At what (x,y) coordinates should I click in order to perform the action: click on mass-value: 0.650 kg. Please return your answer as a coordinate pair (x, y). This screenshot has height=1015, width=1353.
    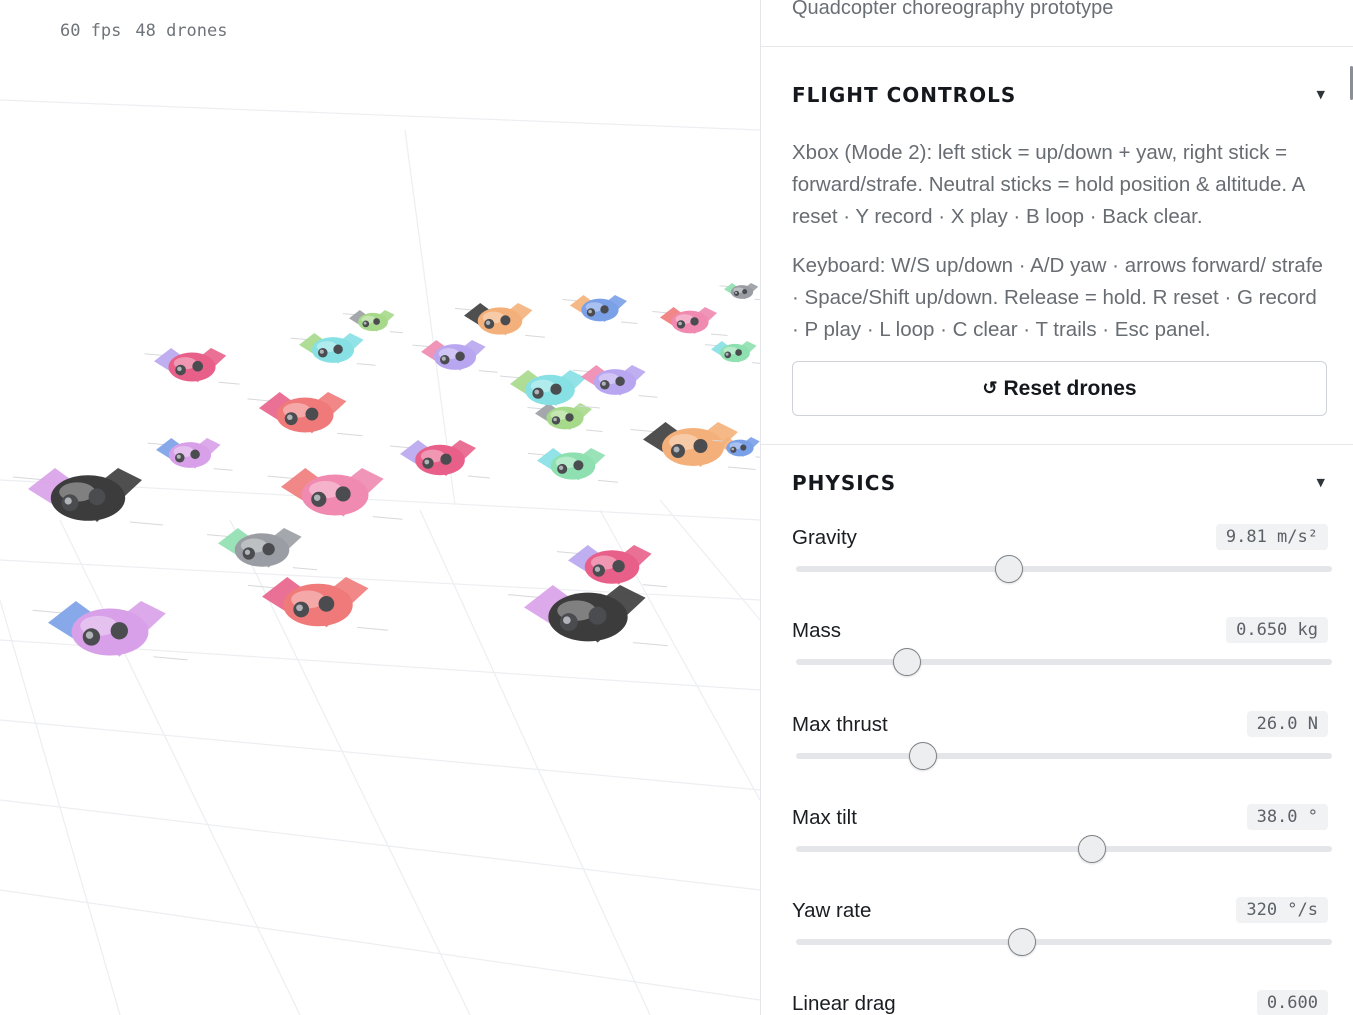
    Looking at the image, I should click on (1277, 630).